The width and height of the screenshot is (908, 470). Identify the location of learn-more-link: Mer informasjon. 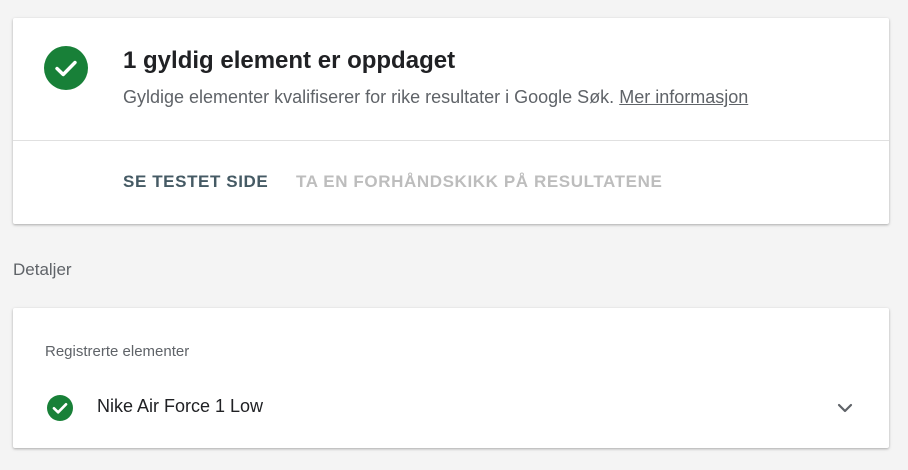
(683, 97).